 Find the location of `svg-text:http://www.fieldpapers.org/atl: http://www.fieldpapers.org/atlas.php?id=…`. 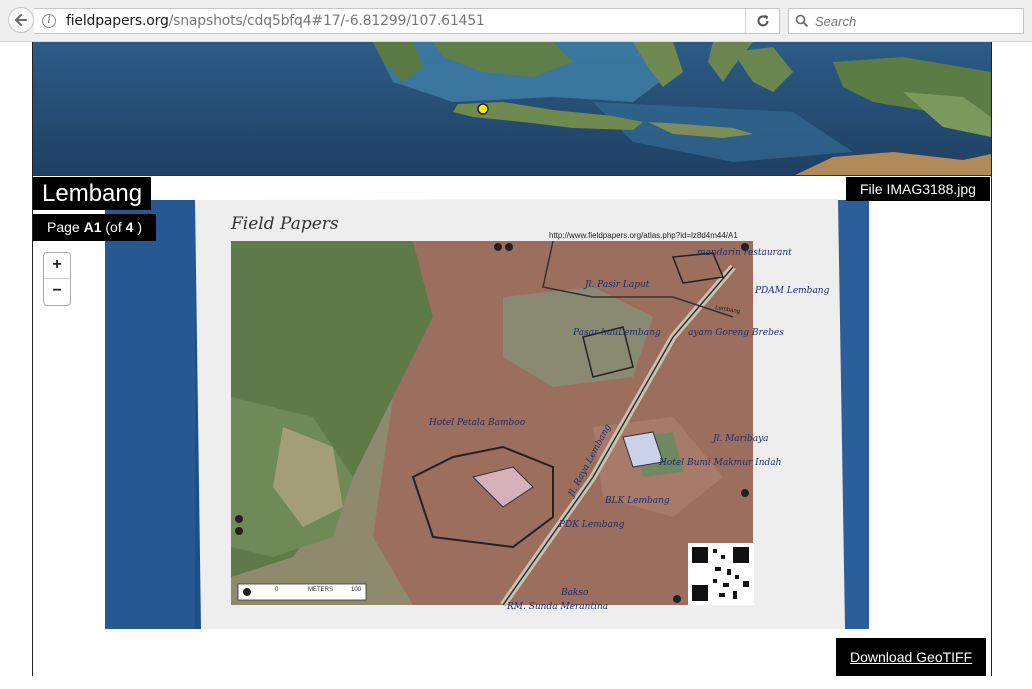

svg-text:http://www.fieldpapers.org/atl: http://www.fieldpapers.org/atlas.php?id=… is located at coordinates (643, 235).